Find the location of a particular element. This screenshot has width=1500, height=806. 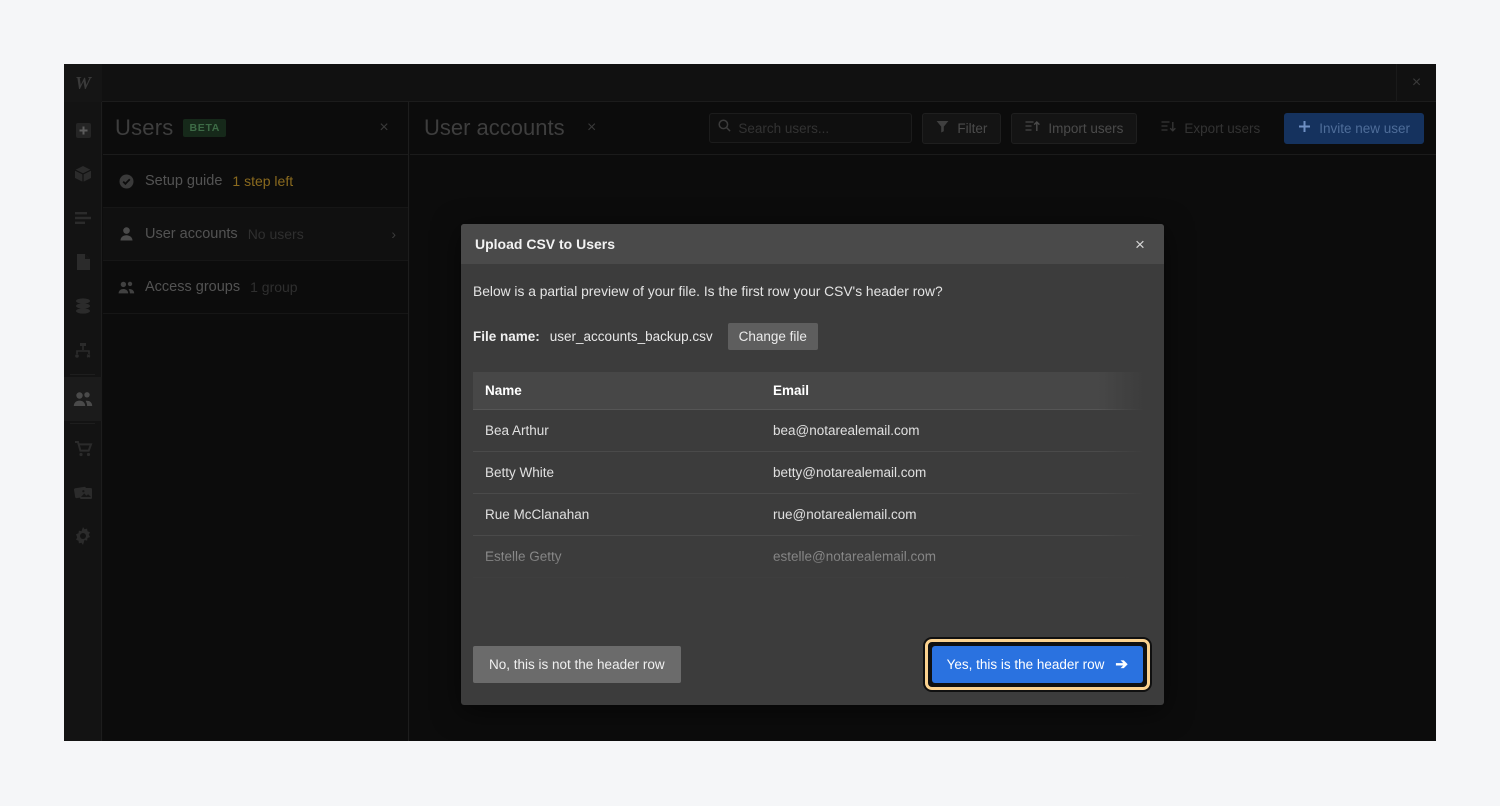

sidebar-item-label: User accounts is located at coordinates (191, 234).